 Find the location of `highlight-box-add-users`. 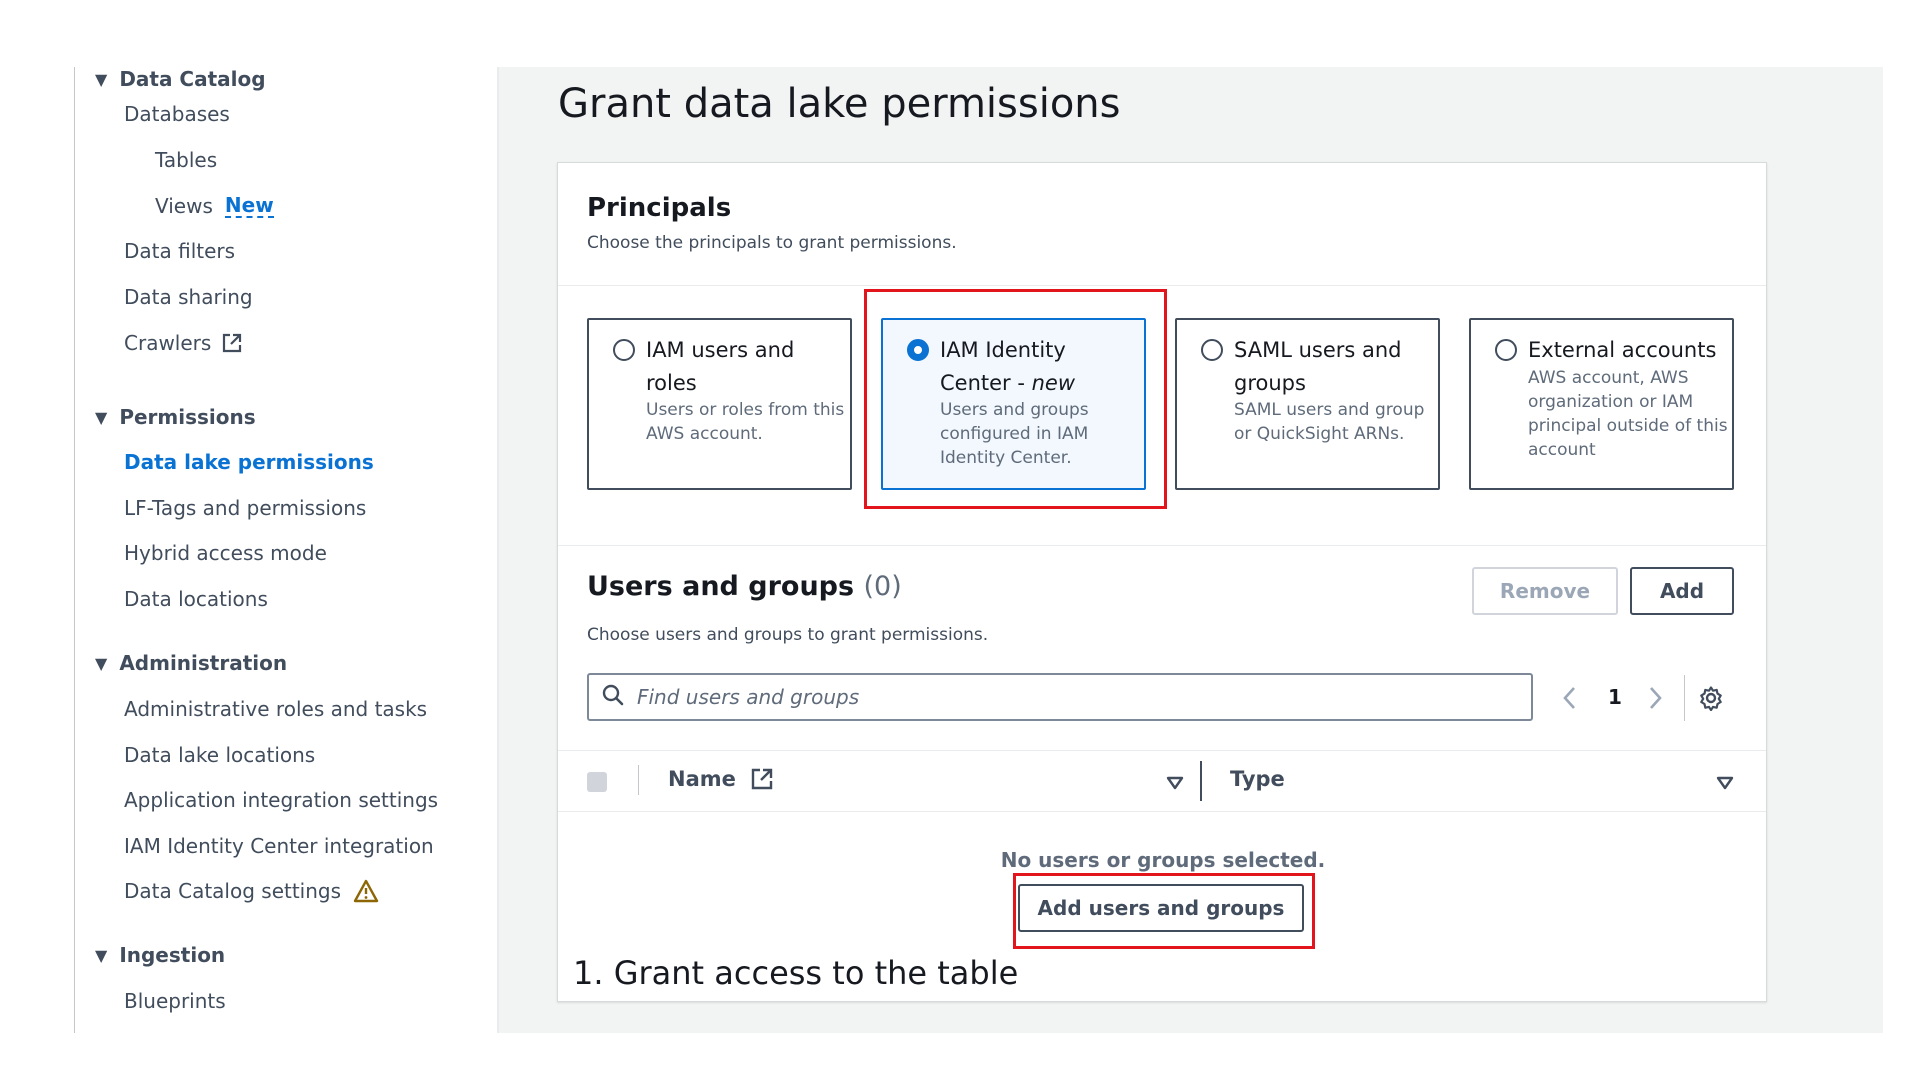

highlight-box-add-users is located at coordinates (1164, 911).